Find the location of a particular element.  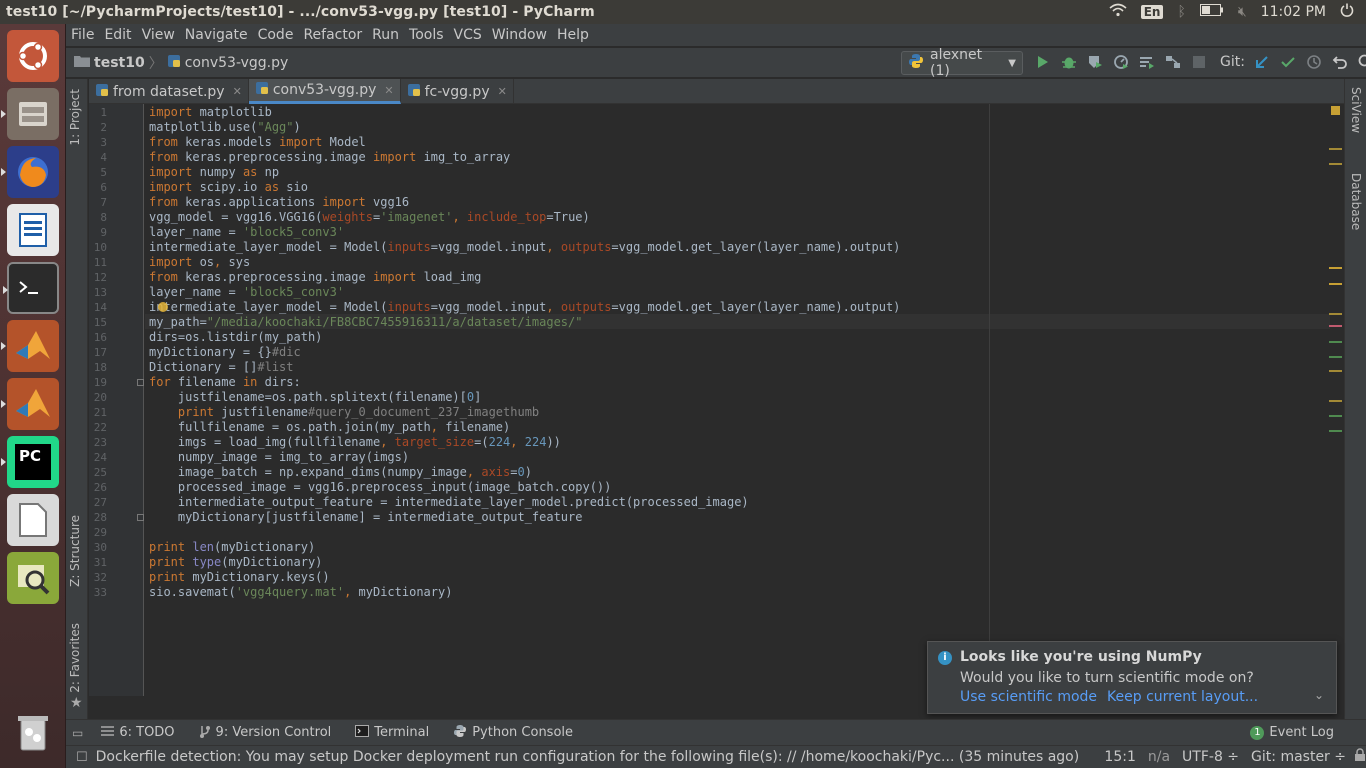

git-update-icon is located at coordinates (1262, 62).